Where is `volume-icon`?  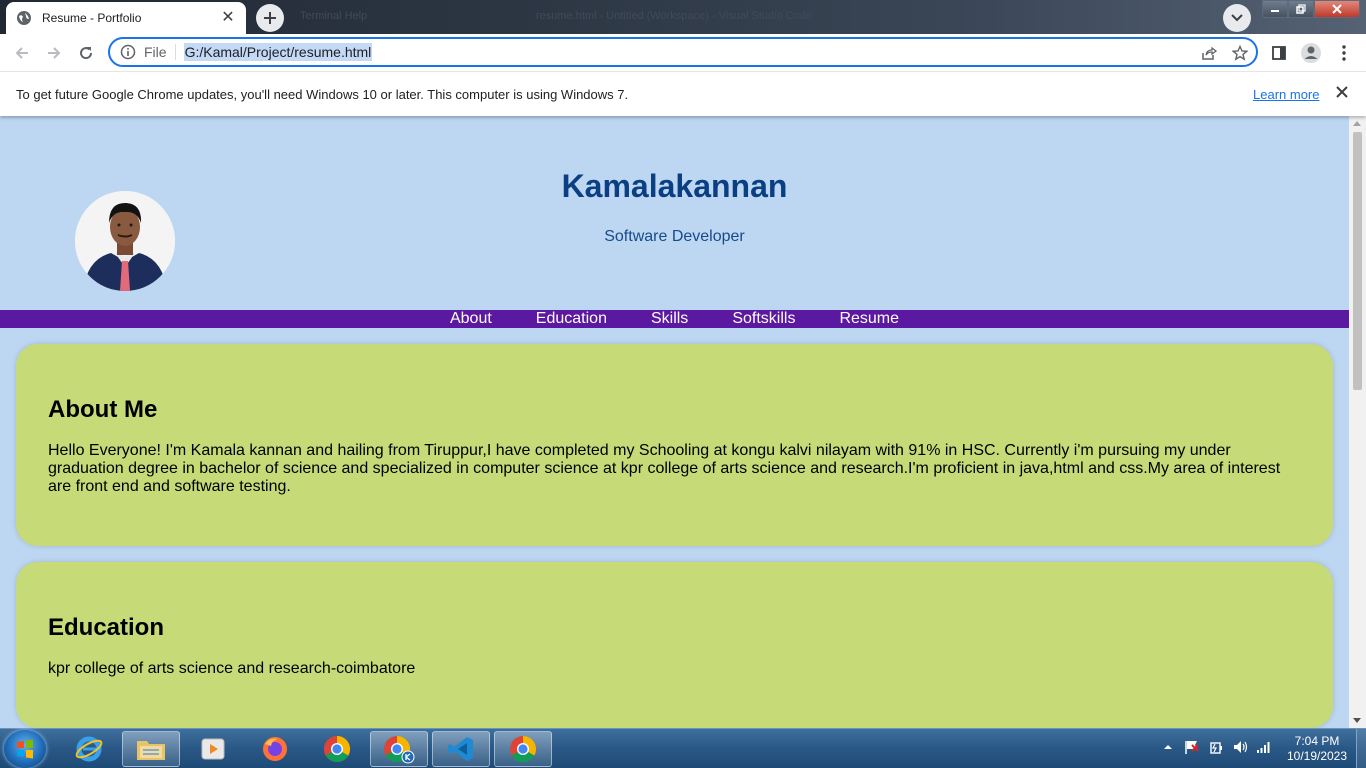
volume-icon is located at coordinates (1240, 747).